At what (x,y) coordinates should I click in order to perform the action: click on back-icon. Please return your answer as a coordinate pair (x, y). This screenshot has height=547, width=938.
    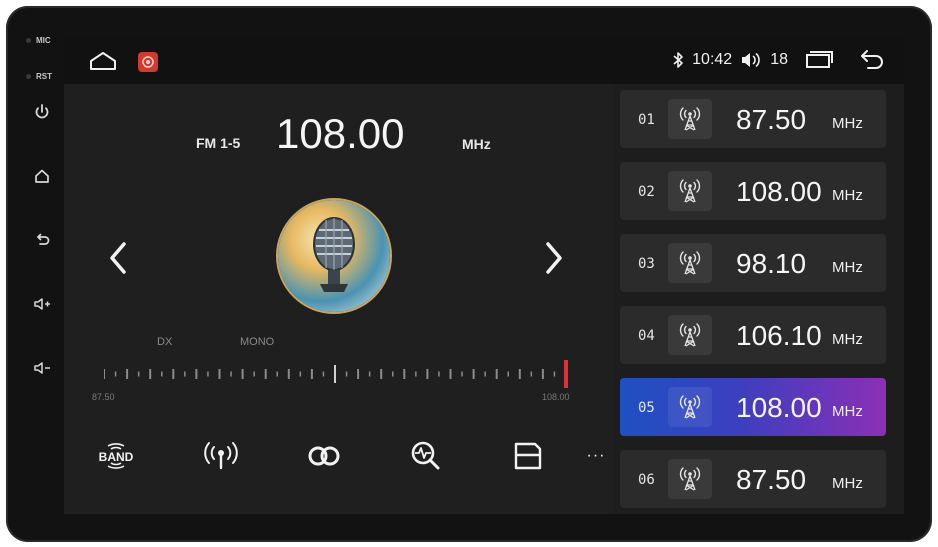
    Looking at the image, I should click on (42, 240).